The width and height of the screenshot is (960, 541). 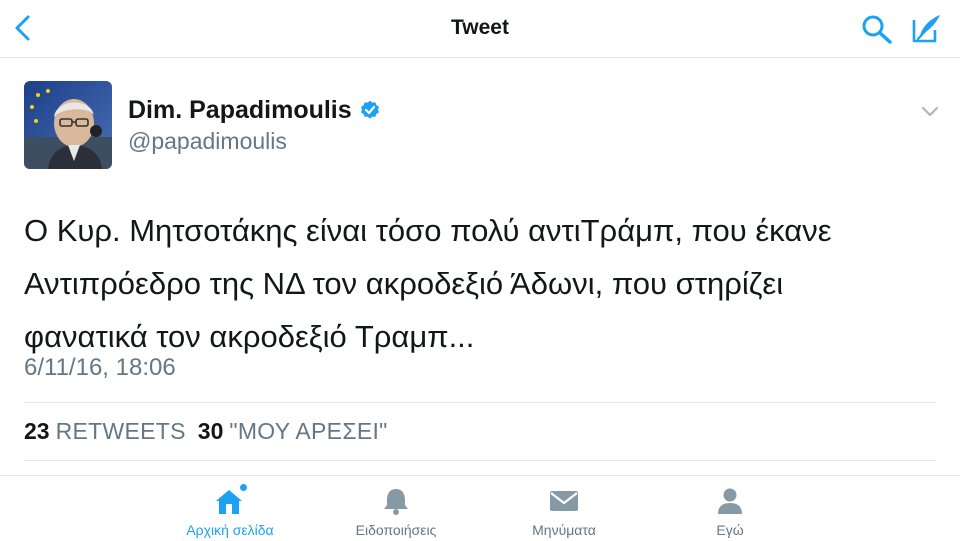 I want to click on tab-notifications: Ειδοποιήσεις, so click(x=396, y=511).